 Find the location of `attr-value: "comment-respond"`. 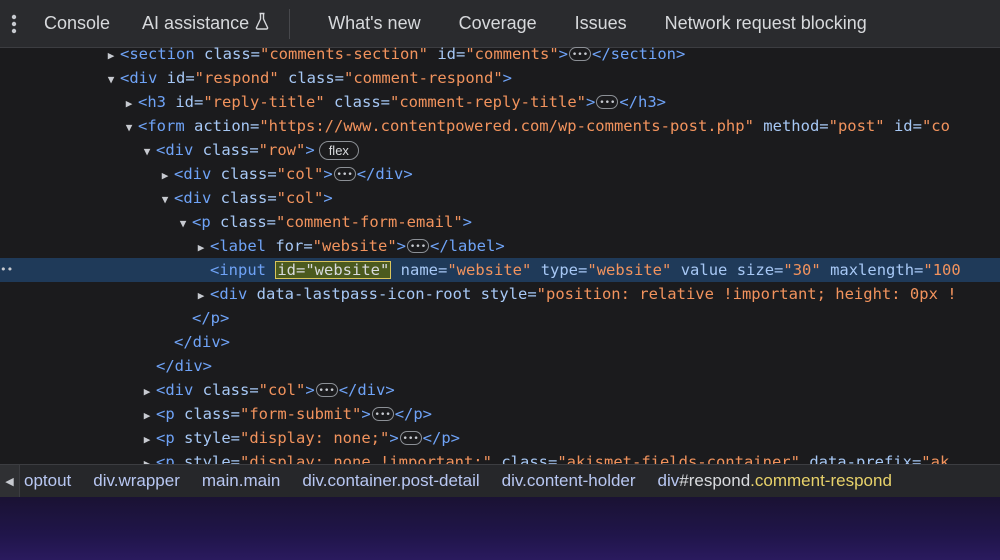

attr-value: "comment-respond" is located at coordinates (423, 78).